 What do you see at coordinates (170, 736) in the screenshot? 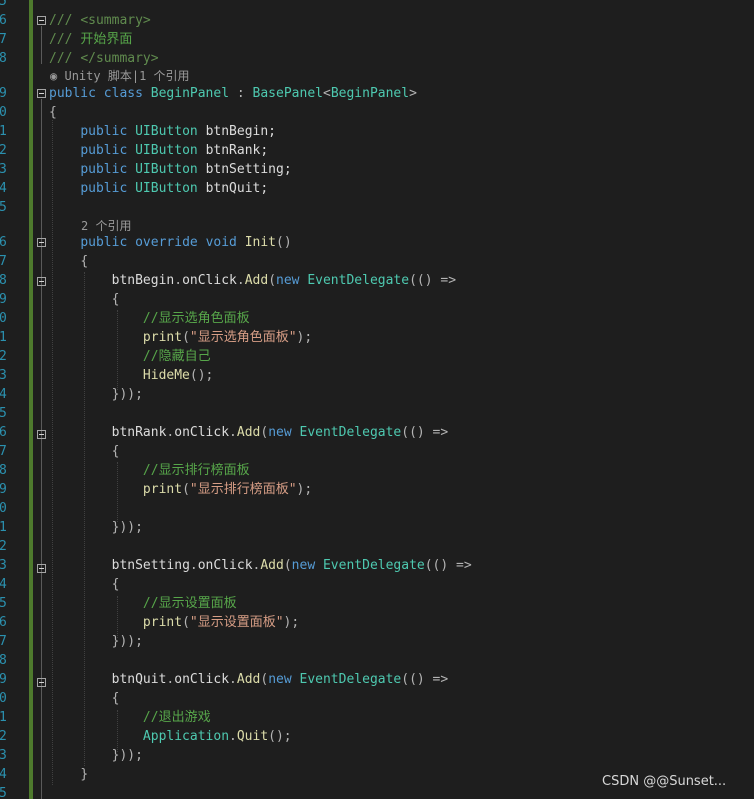
I see `code-line-application-quit: Application.Quit();` at bounding box center [170, 736].